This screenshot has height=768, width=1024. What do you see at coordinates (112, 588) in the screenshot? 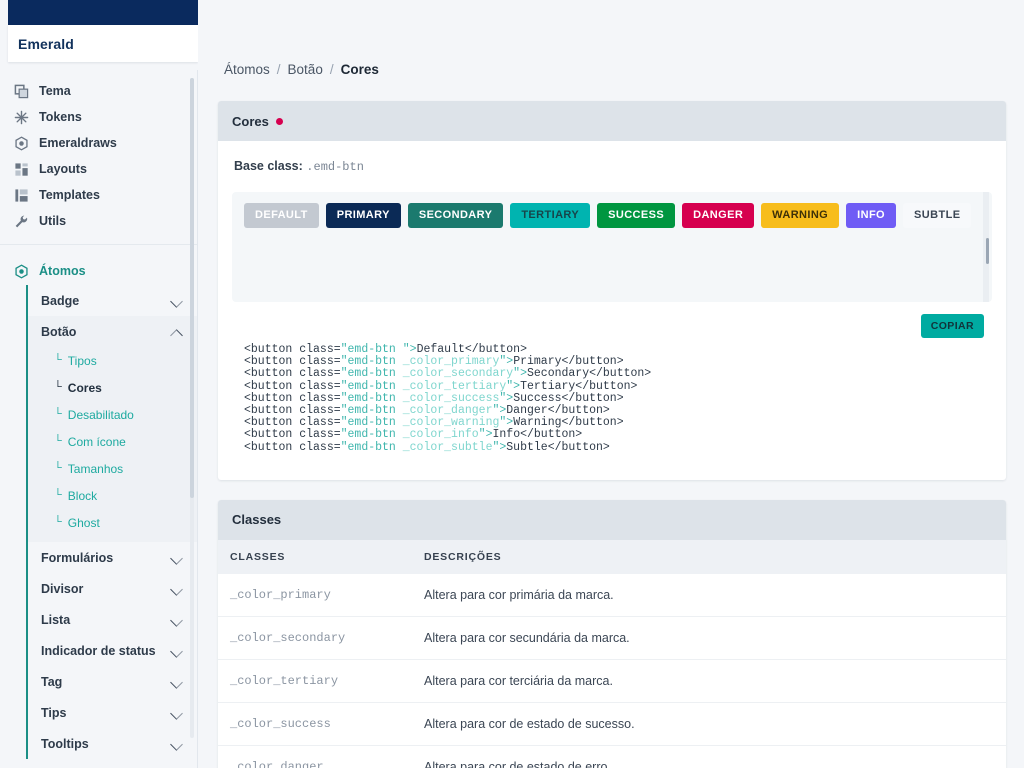
I see `sidebar-group-divisor: Divisor` at bounding box center [112, 588].